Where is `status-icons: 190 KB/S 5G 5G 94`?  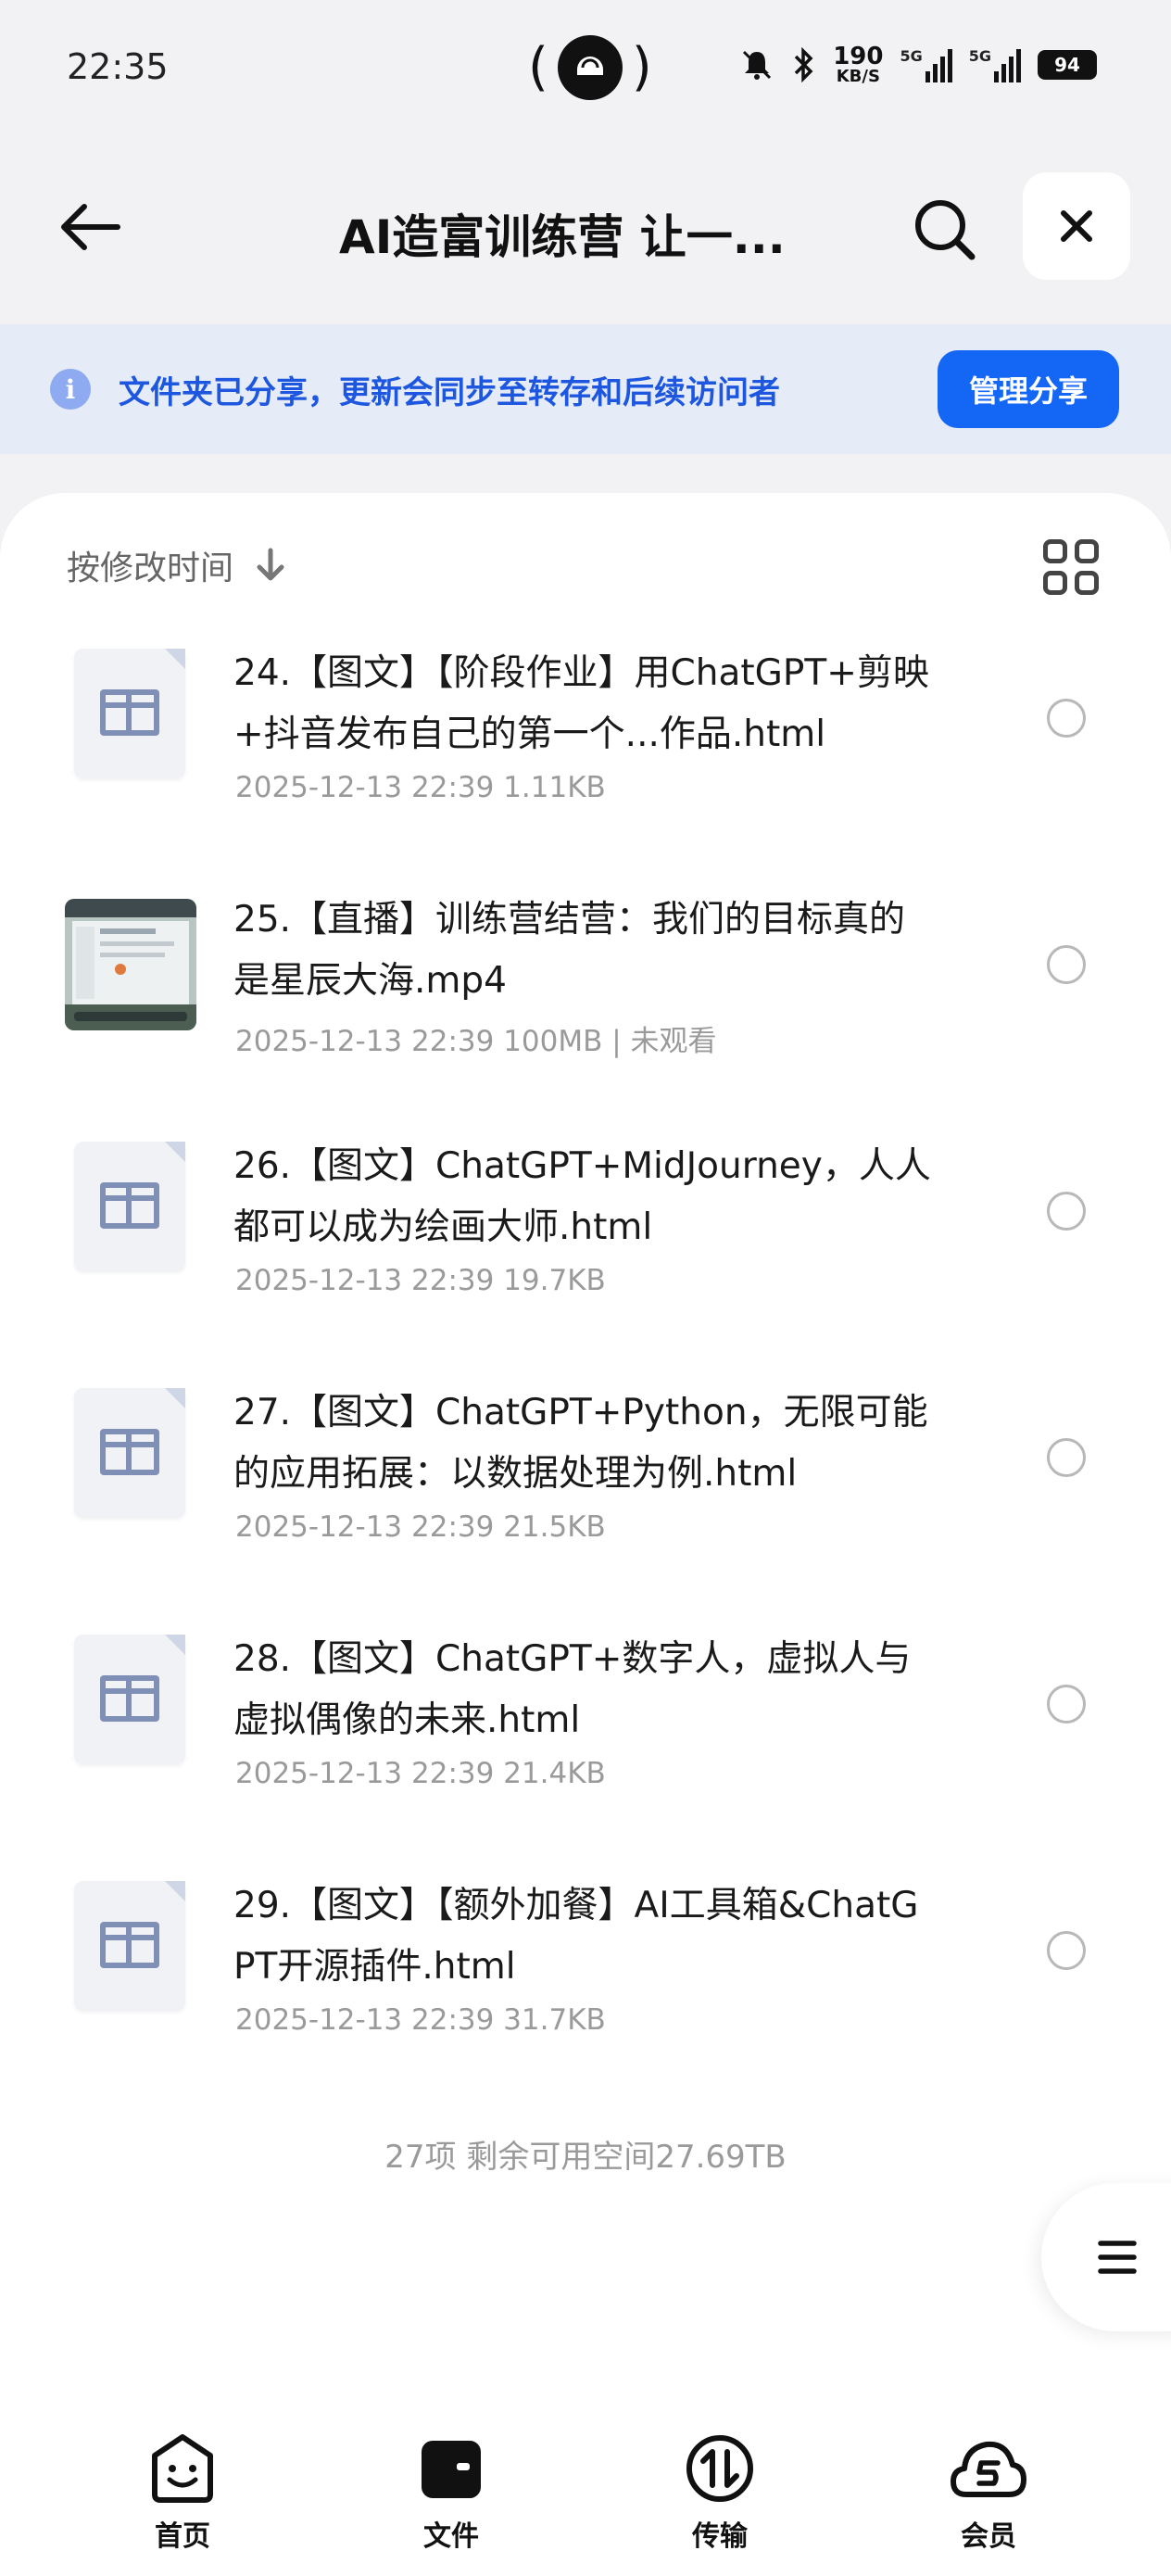 status-icons: 190 KB/S 5G 5G 94 is located at coordinates (919, 64).